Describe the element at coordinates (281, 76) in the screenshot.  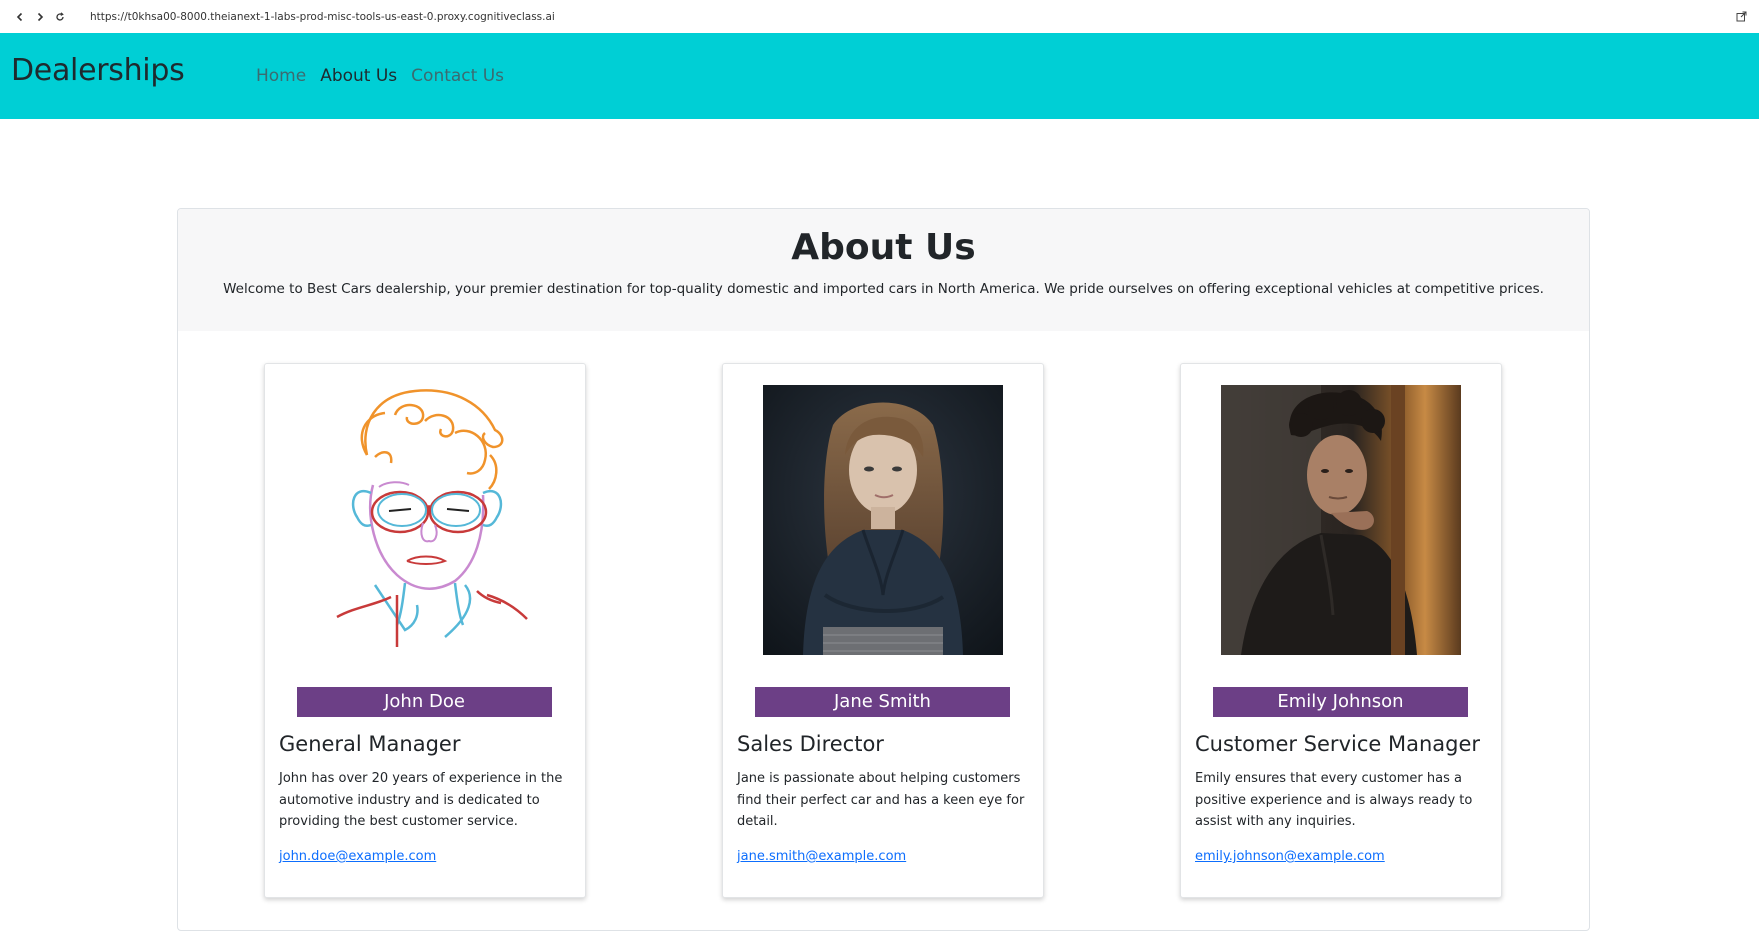
I see `nav-home-link: Home` at that location.